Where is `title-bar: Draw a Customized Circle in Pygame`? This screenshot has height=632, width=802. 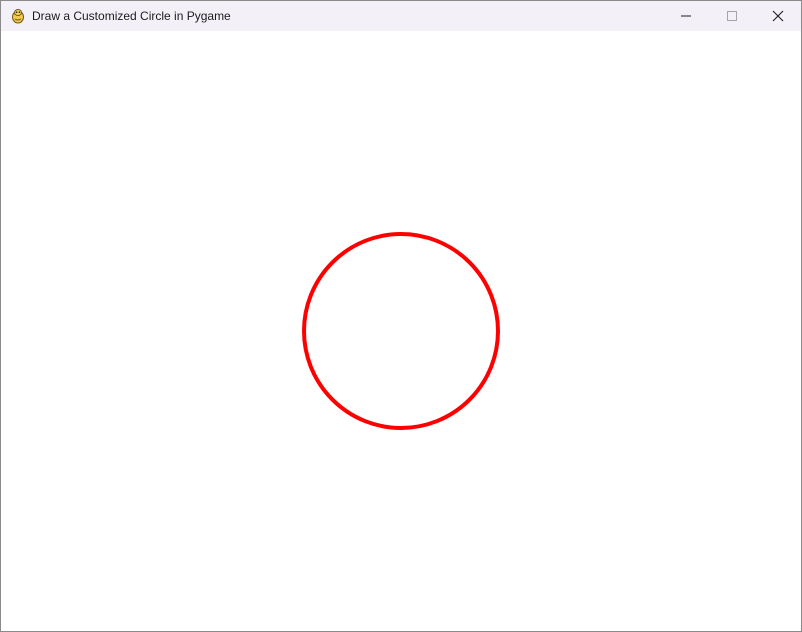
title-bar: Draw a Customized Circle in Pygame is located at coordinates (401, 16).